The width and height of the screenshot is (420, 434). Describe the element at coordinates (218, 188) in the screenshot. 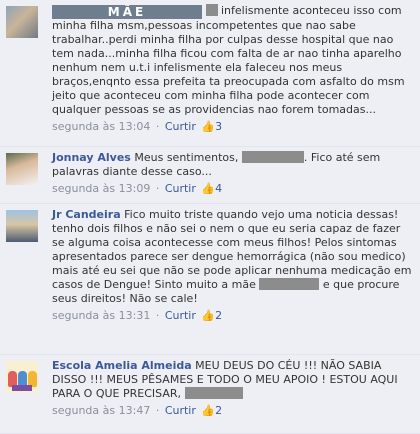

I see `like-count: 4` at that location.